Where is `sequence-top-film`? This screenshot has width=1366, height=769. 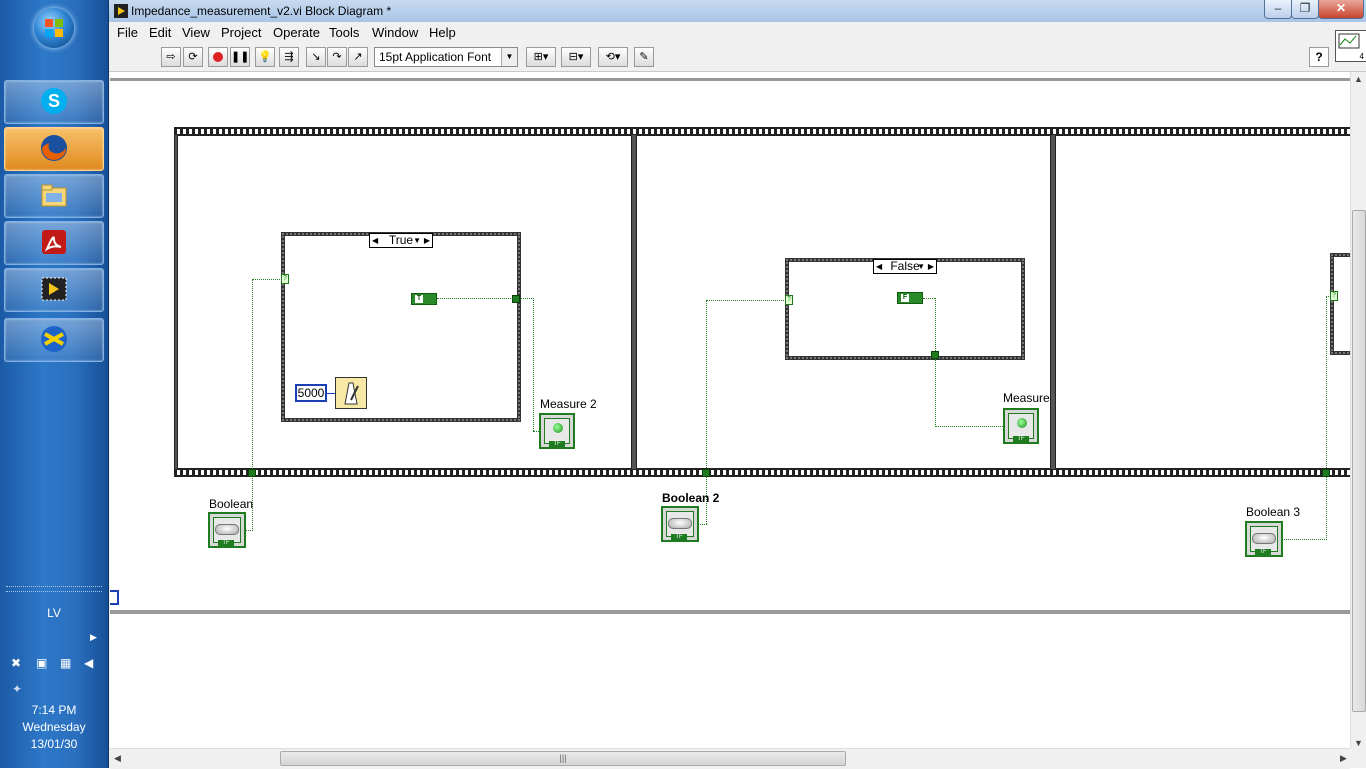
sequence-top-film is located at coordinates (762, 131).